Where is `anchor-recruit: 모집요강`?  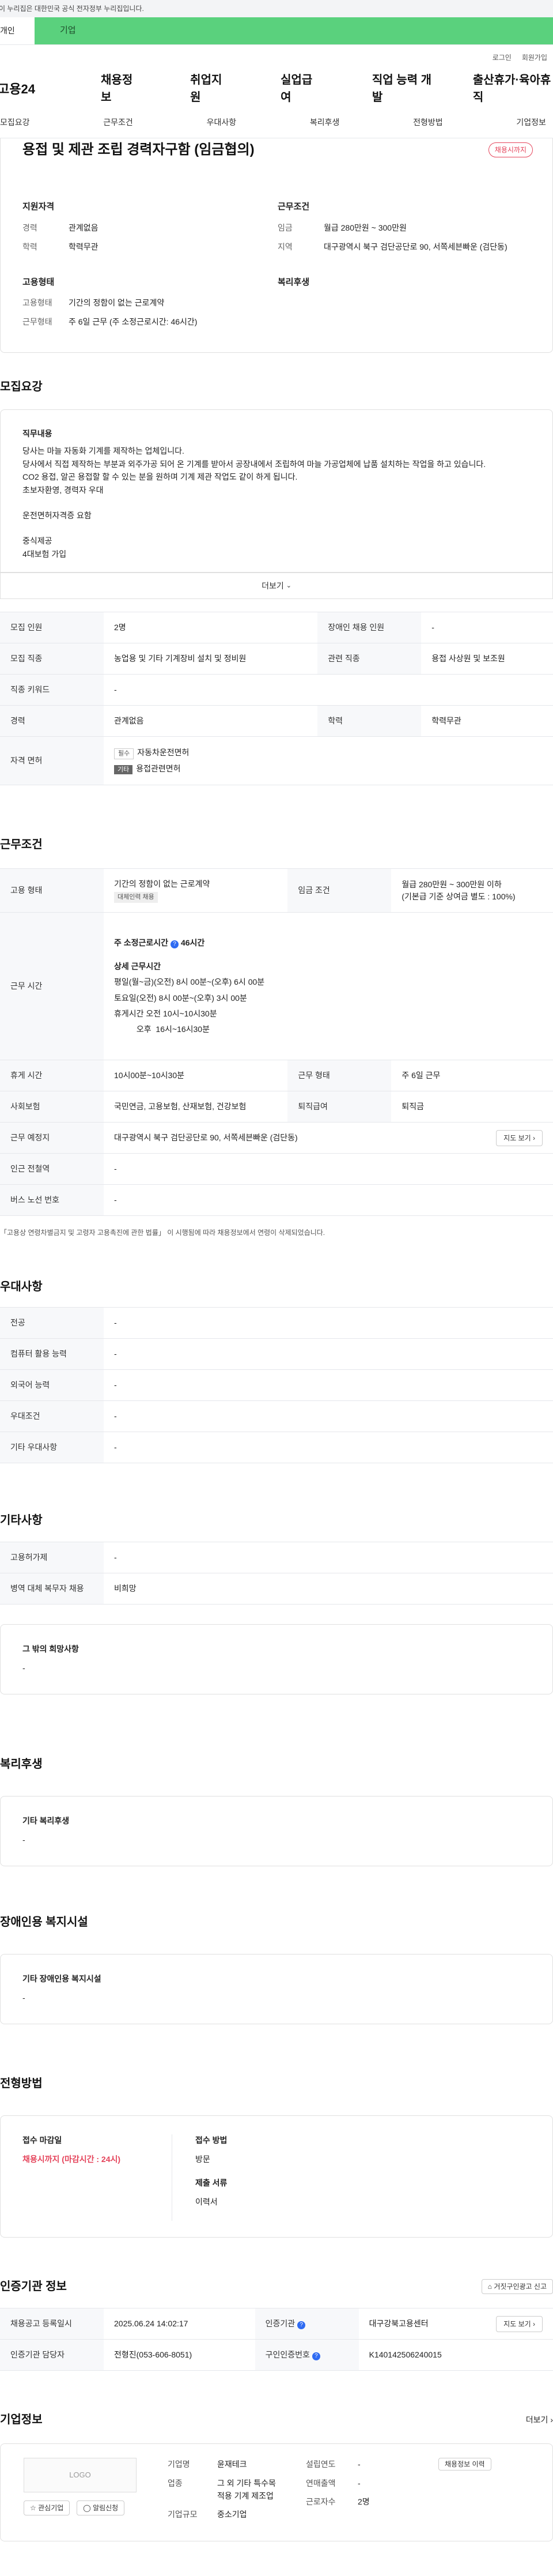
anchor-recruit: 모집요강 is located at coordinates (15, 122).